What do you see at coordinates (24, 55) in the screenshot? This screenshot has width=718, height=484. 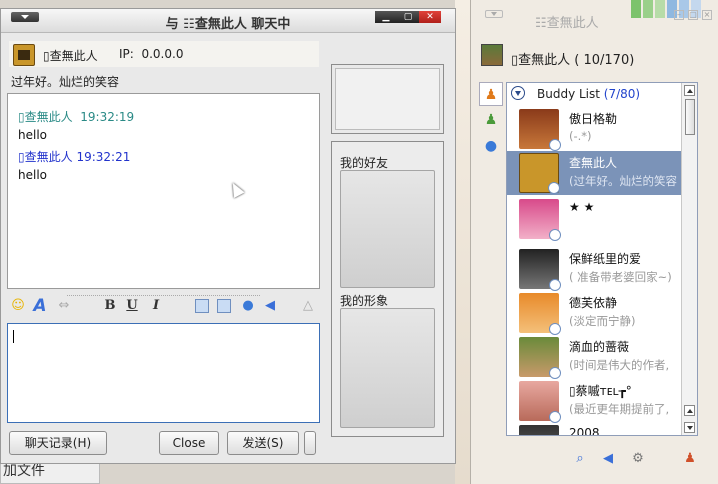 I see `contact-avatar` at bounding box center [24, 55].